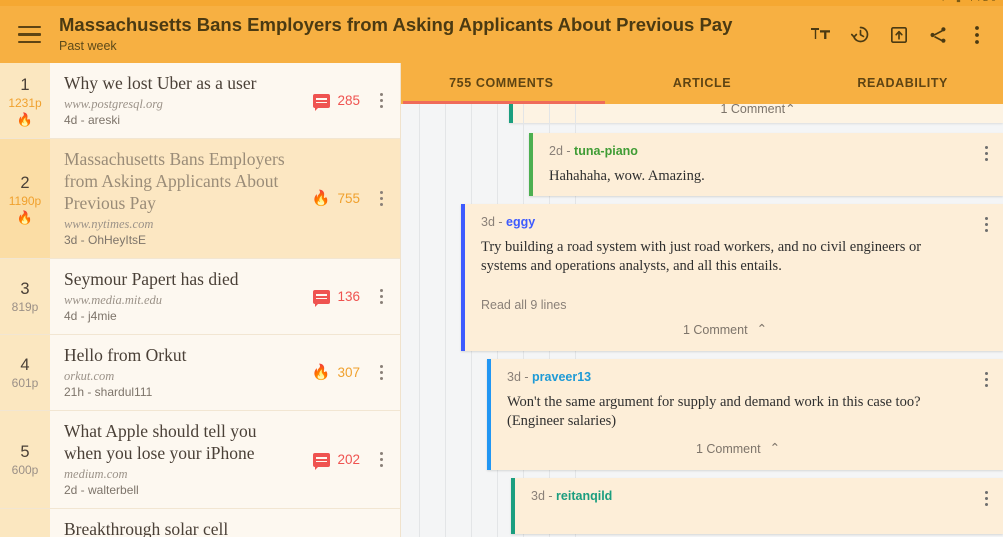  Describe the element at coordinates (561, 377) in the screenshot. I see `comment-author: praveer13` at that location.